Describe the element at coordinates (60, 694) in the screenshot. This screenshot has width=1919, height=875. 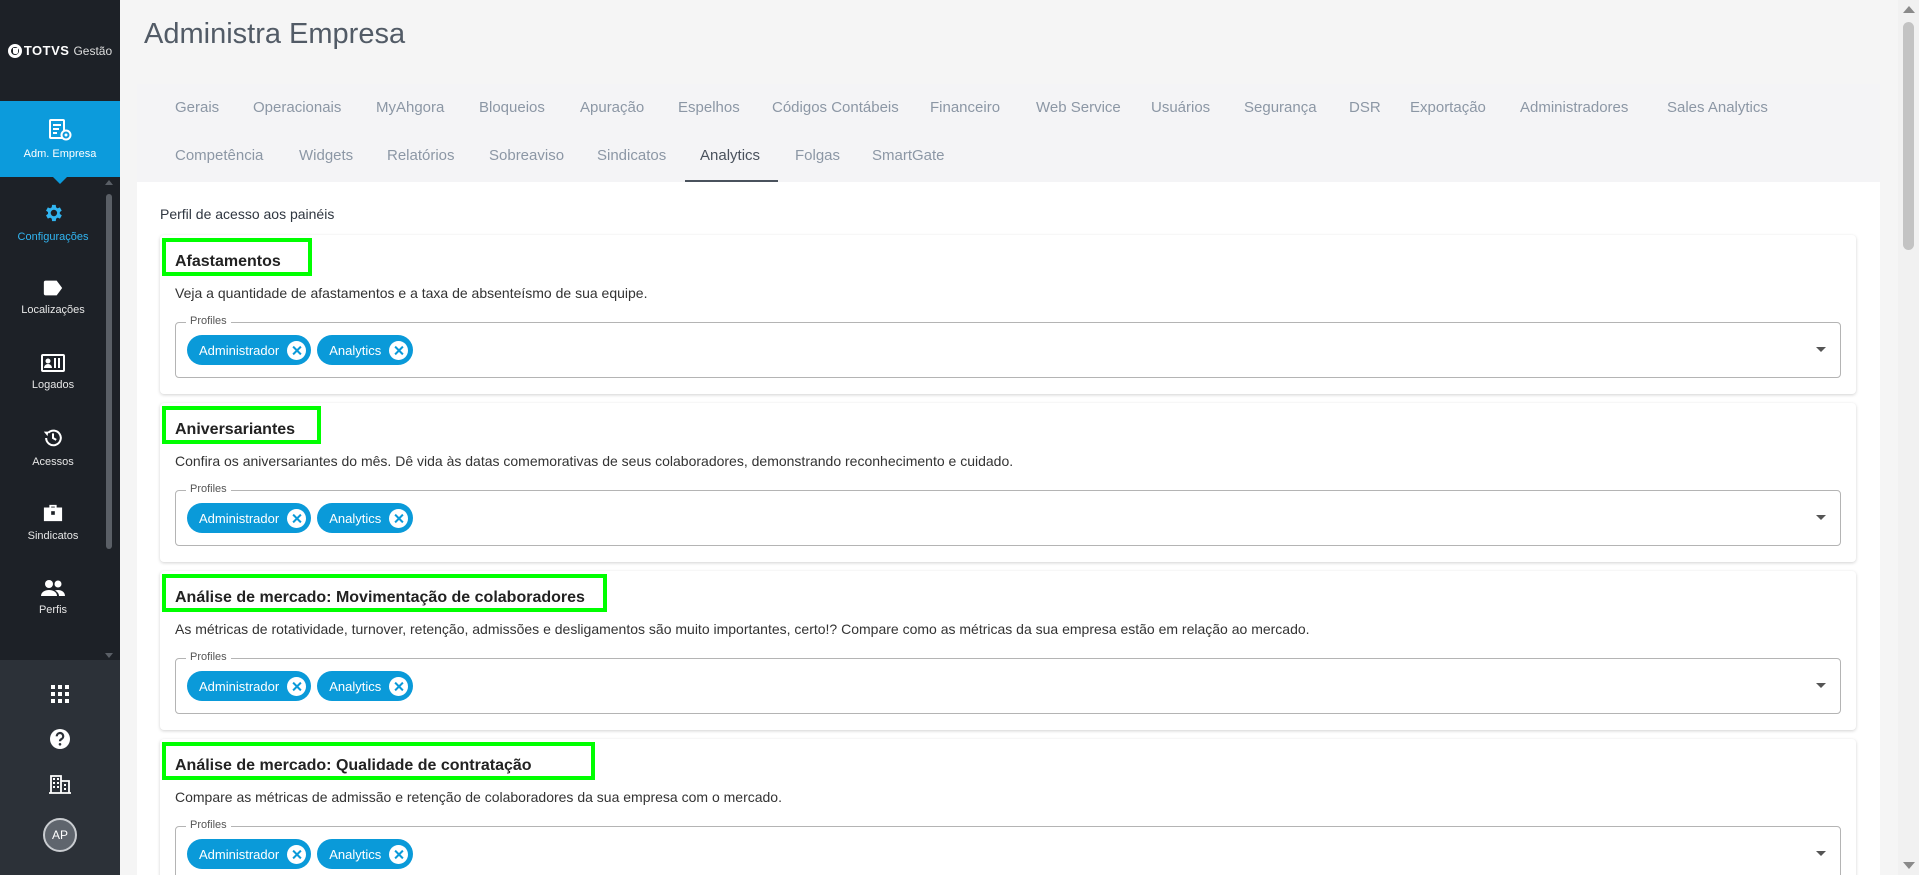
I see `apps-grid-icon` at that location.